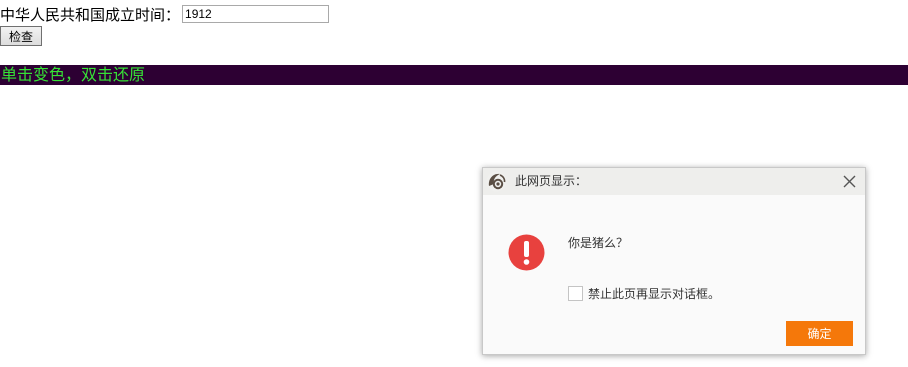  What do you see at coordinates (849, 181) in the screenshot?
I see `close-icon` at bounding box center [849, 181].